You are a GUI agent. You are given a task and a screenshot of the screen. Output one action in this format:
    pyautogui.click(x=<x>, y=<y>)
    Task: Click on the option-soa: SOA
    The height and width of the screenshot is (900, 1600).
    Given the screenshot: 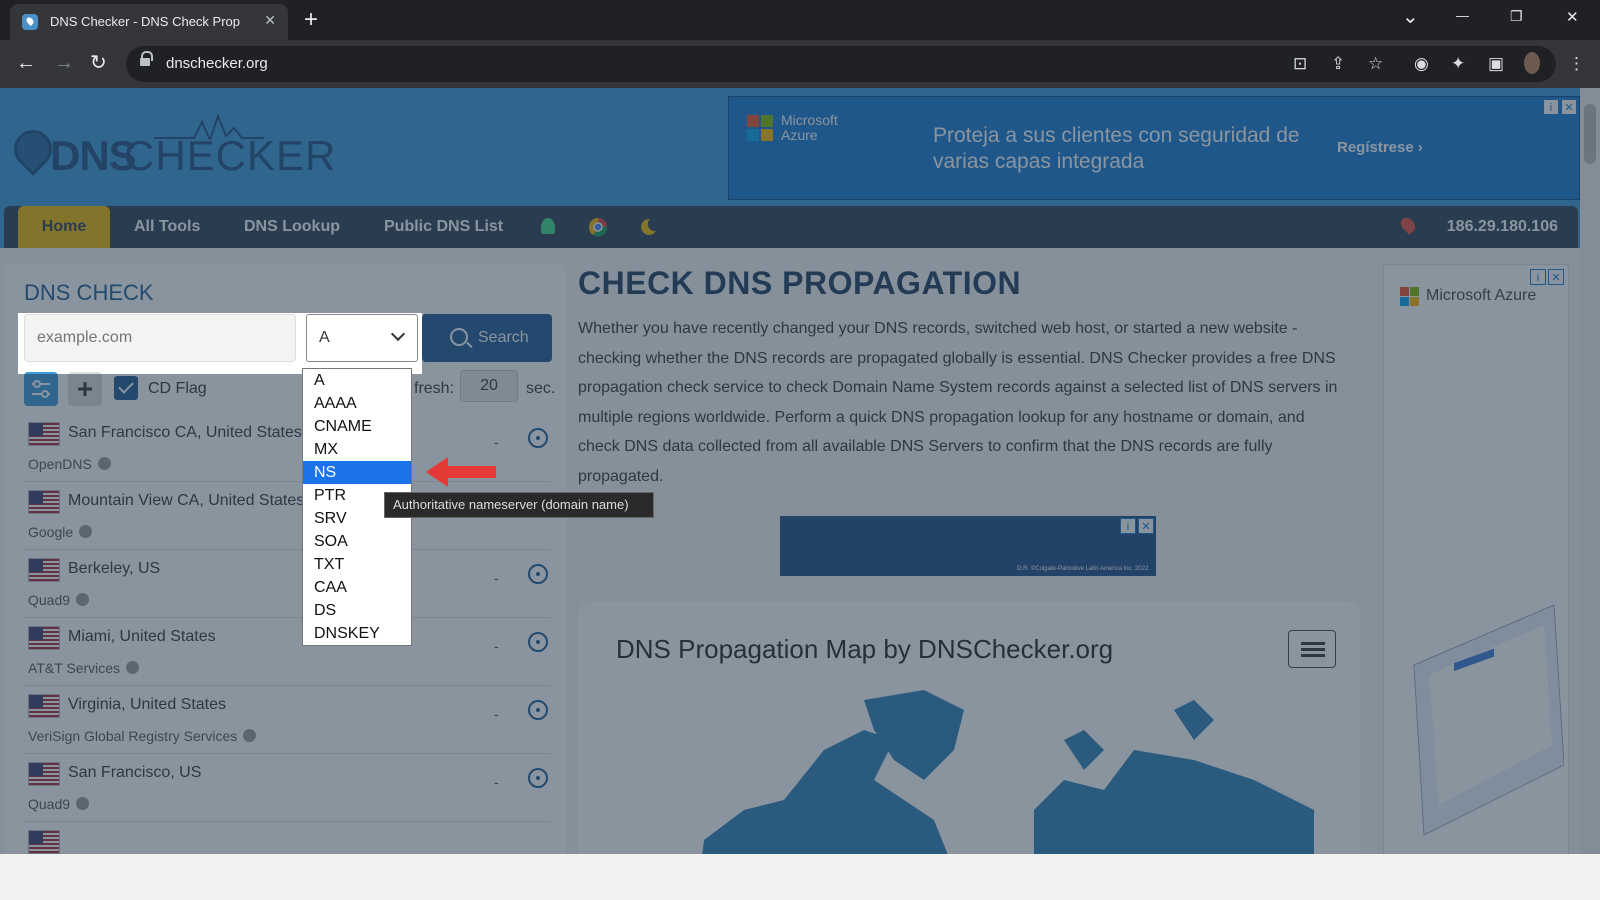 What is the action you would take?
    pyautogui.click(x=357, y=541)
    